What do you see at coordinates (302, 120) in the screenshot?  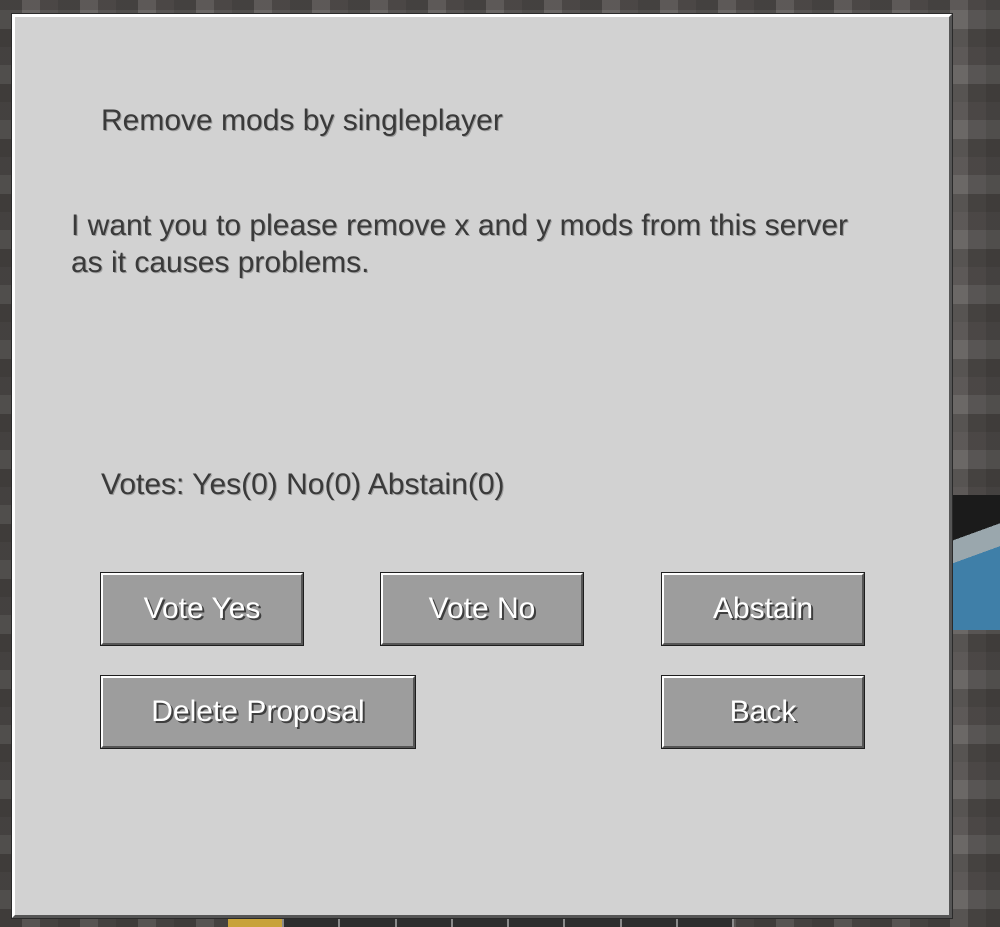 I see `proposal-title: Remove mods by singleplayer` at bounding box center [302, 120].